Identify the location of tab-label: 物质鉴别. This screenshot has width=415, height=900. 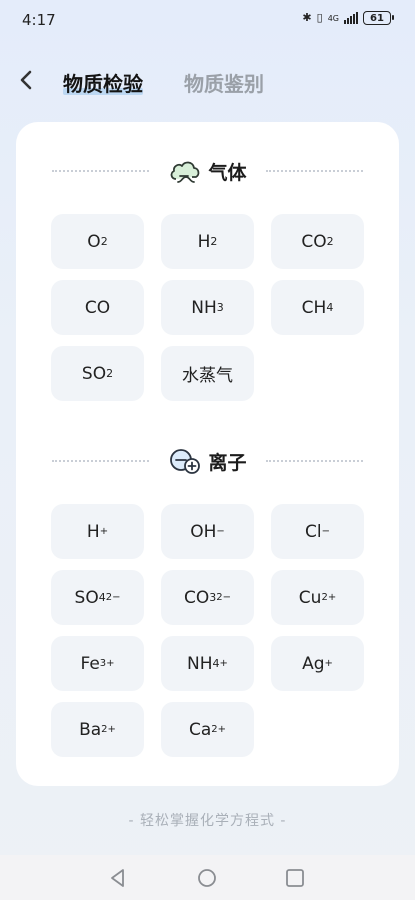
(224, 84).